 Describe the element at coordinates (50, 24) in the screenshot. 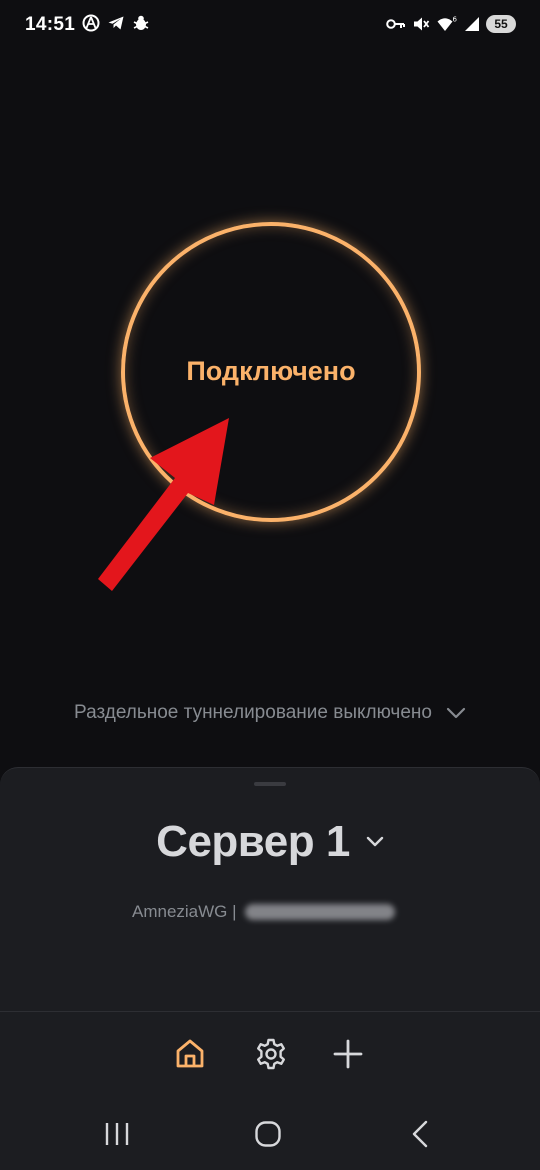

I see `status-time: 14:51` at that location.